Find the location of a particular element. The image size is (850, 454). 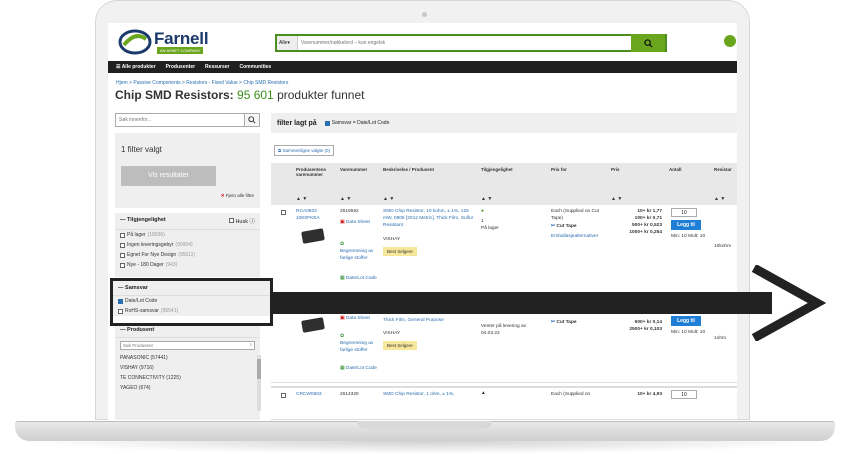

date-code-link: ▦ Date/Lot Code is located at coordinates (360, 368).